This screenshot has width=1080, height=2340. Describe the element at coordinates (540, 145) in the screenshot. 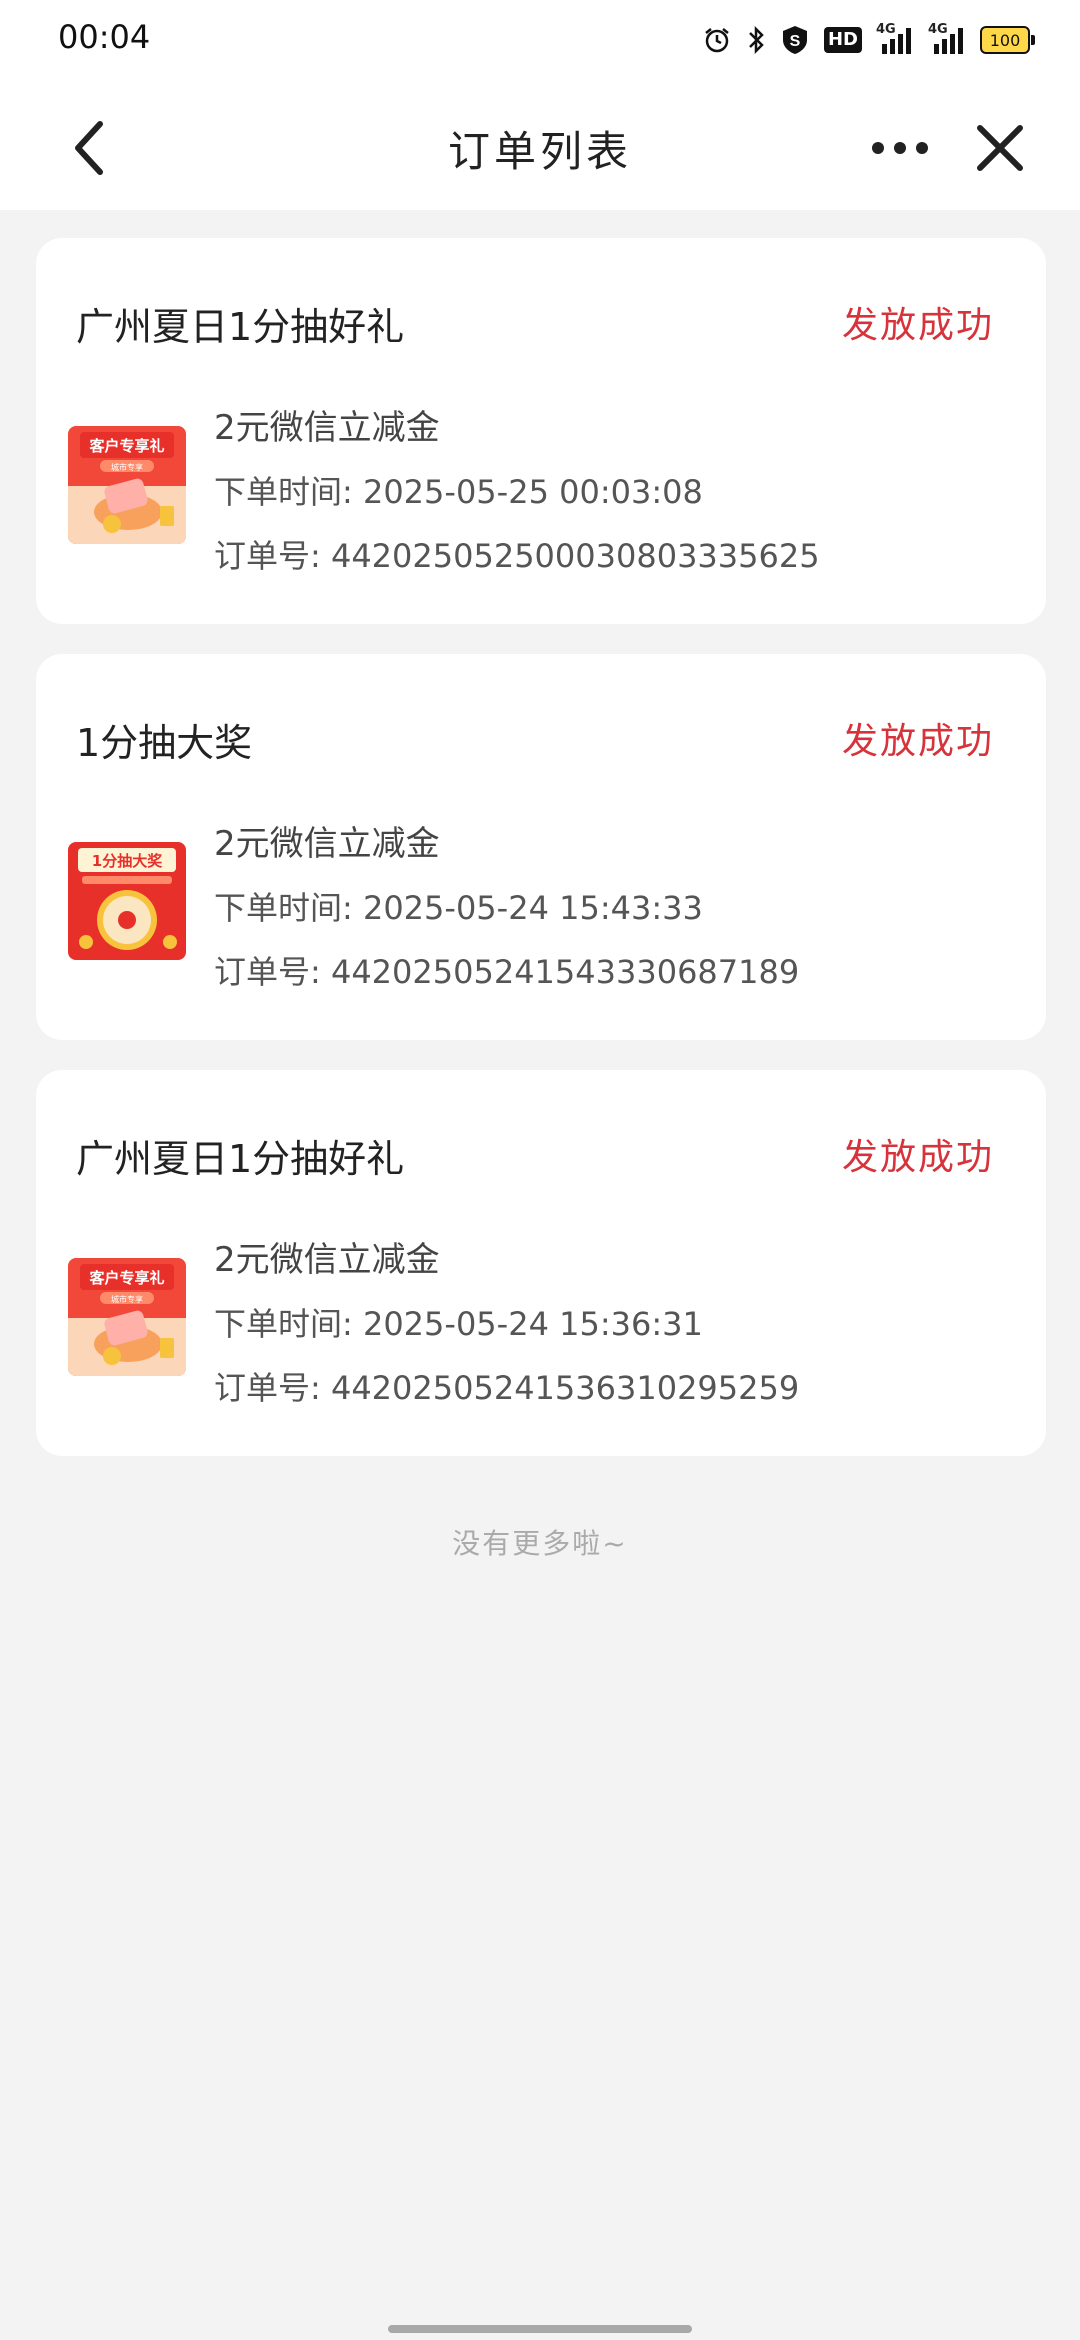

I see `nav-bar: 订单列表` at that location.